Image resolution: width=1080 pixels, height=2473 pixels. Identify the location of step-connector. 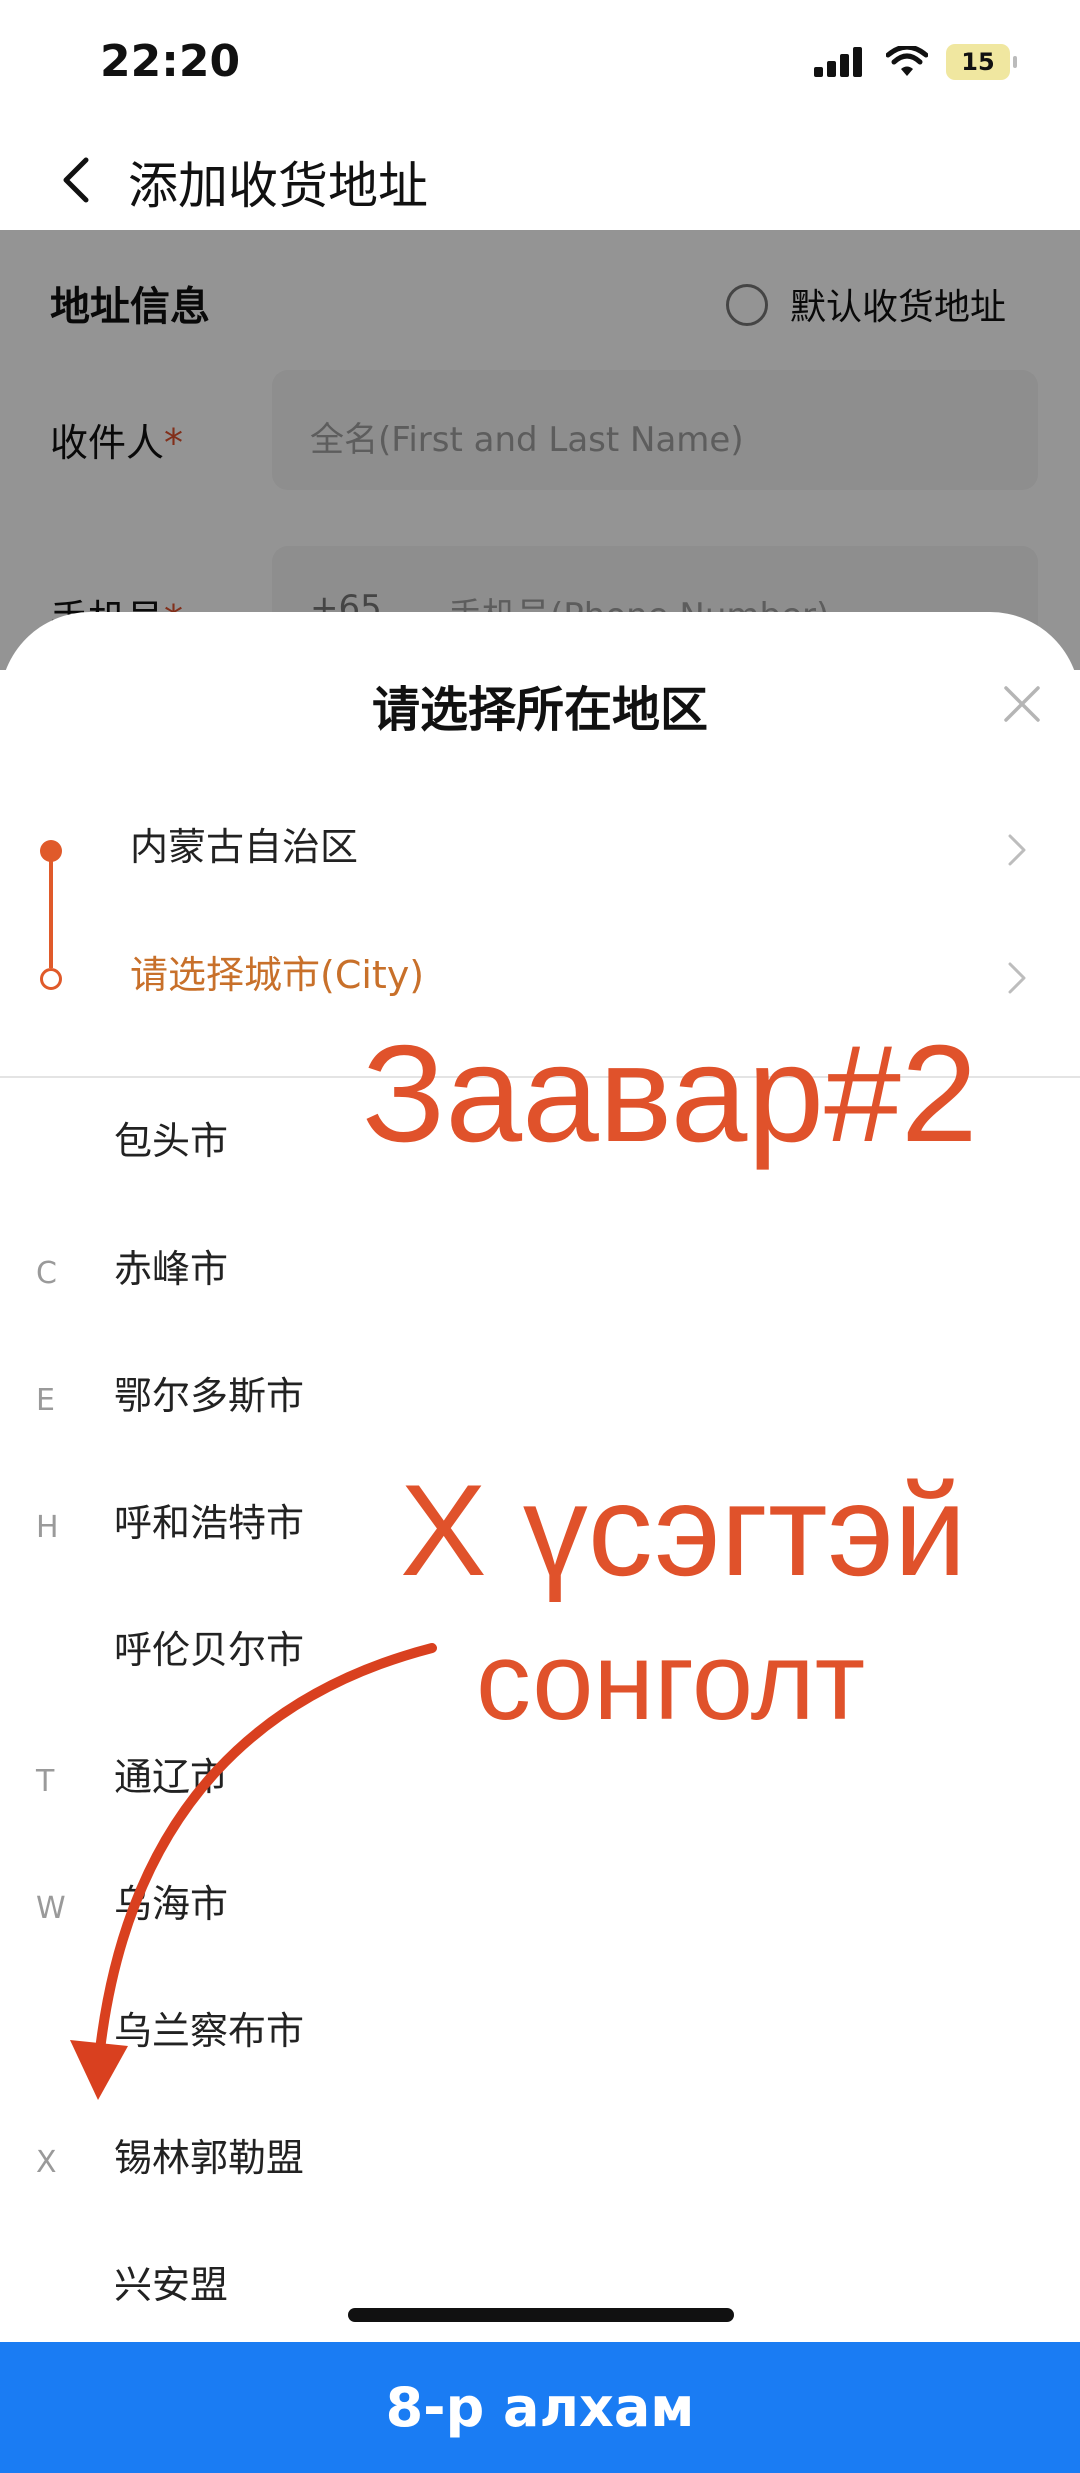
(51, 914).